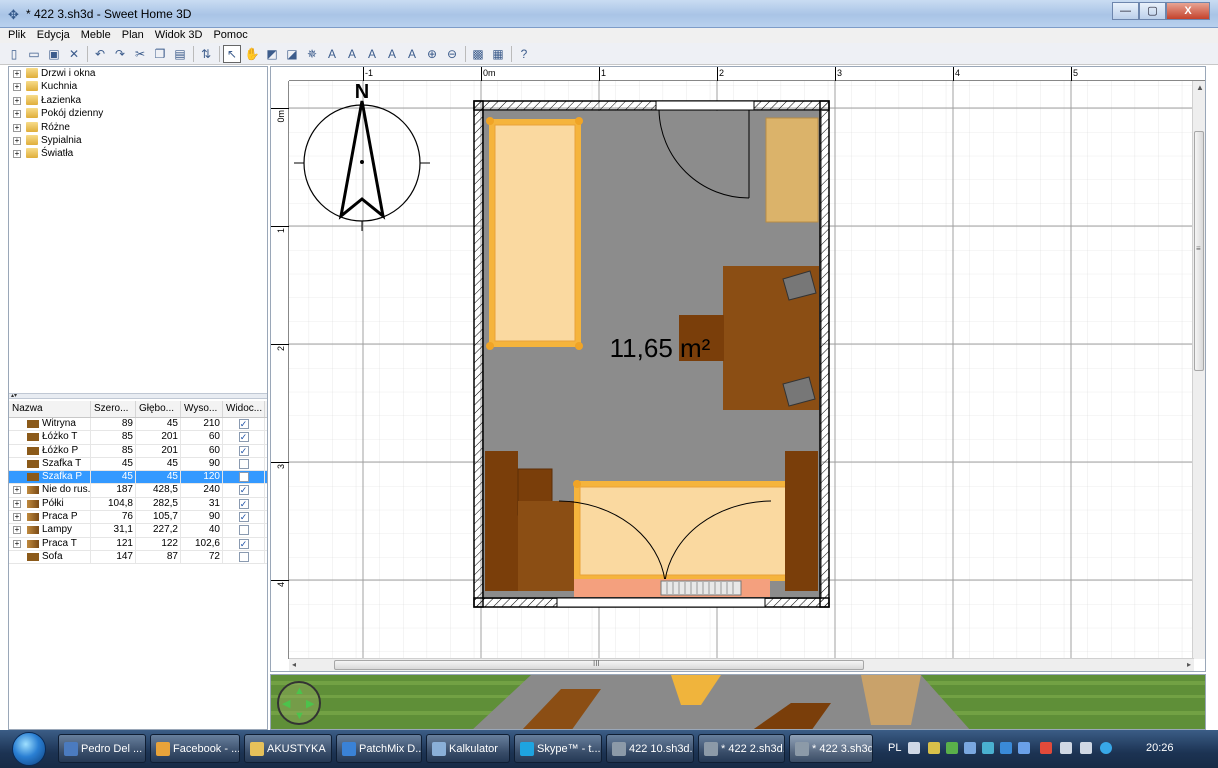 Image resolution: width=1218 pixels, height=768 pixels. Describe the element at coordinates (54, 54) in the screenshot. I see `save-file-icon: ▣` at that location.